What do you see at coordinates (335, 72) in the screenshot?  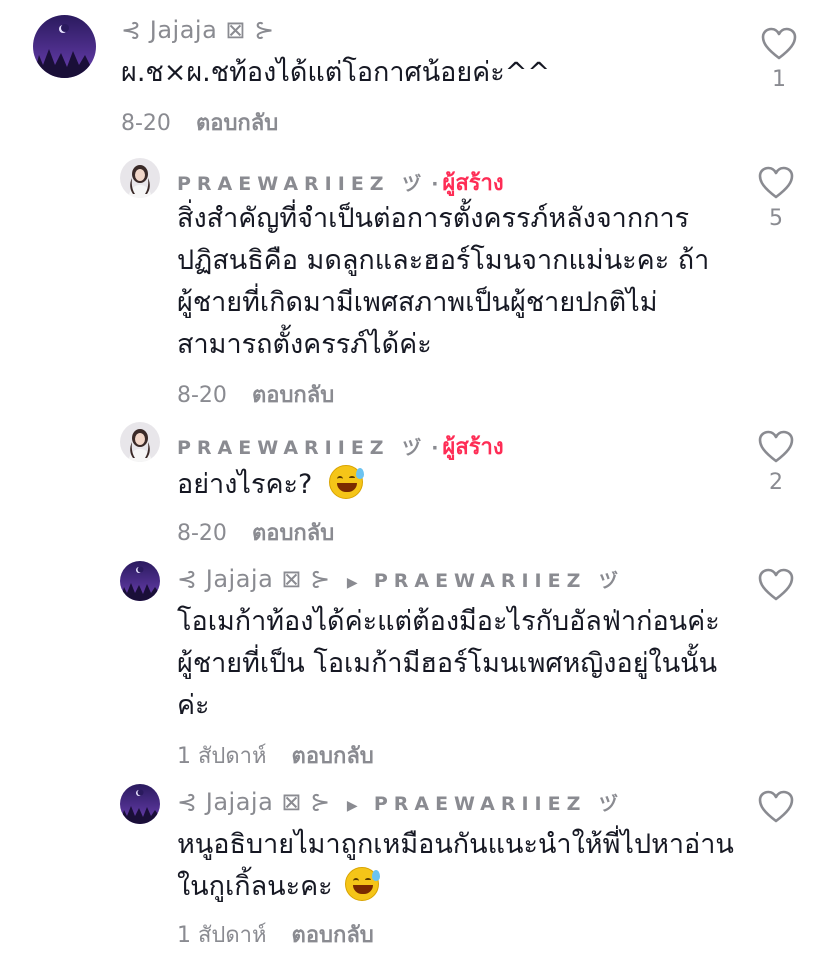 I see `comment-text: ผ.ช×ผ.ชท้องได้แต่โอกาศน้อยค่ะ^^` at bounding box center [335, 72].